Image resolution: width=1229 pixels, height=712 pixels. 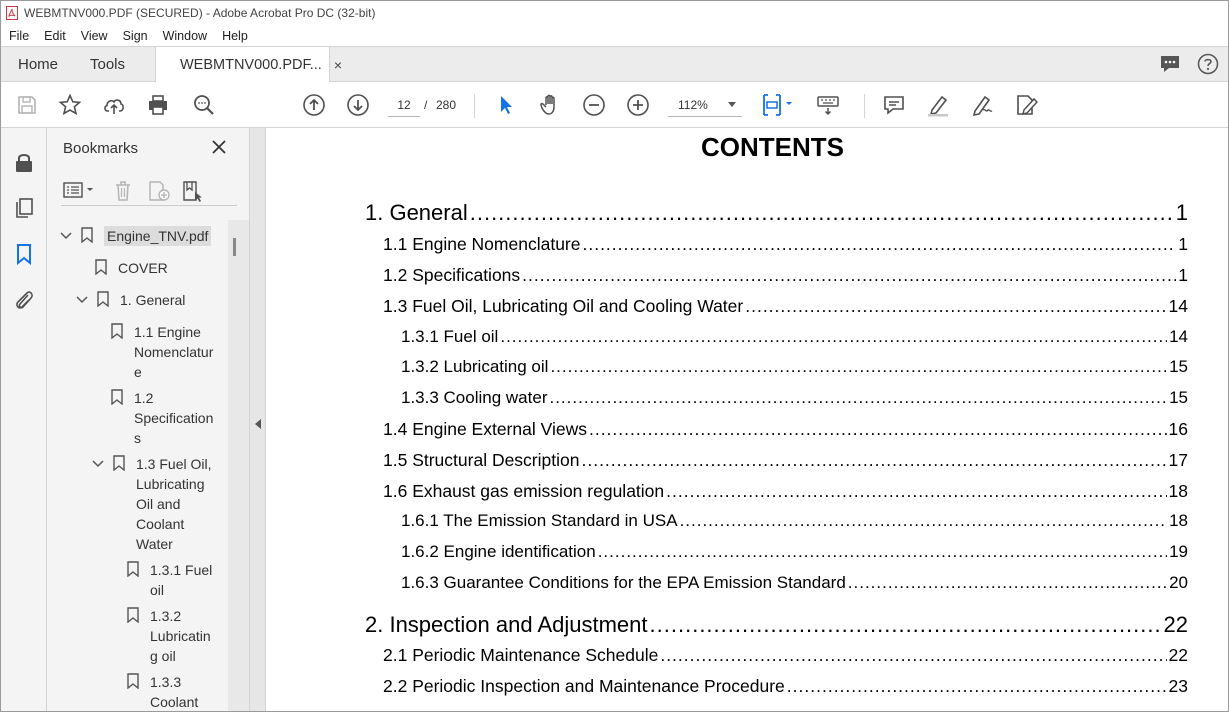 What do you see at coordinates (53, 36) in the screenshot?
I see `menu-edit: Edit` at bounding box center [53, 36].